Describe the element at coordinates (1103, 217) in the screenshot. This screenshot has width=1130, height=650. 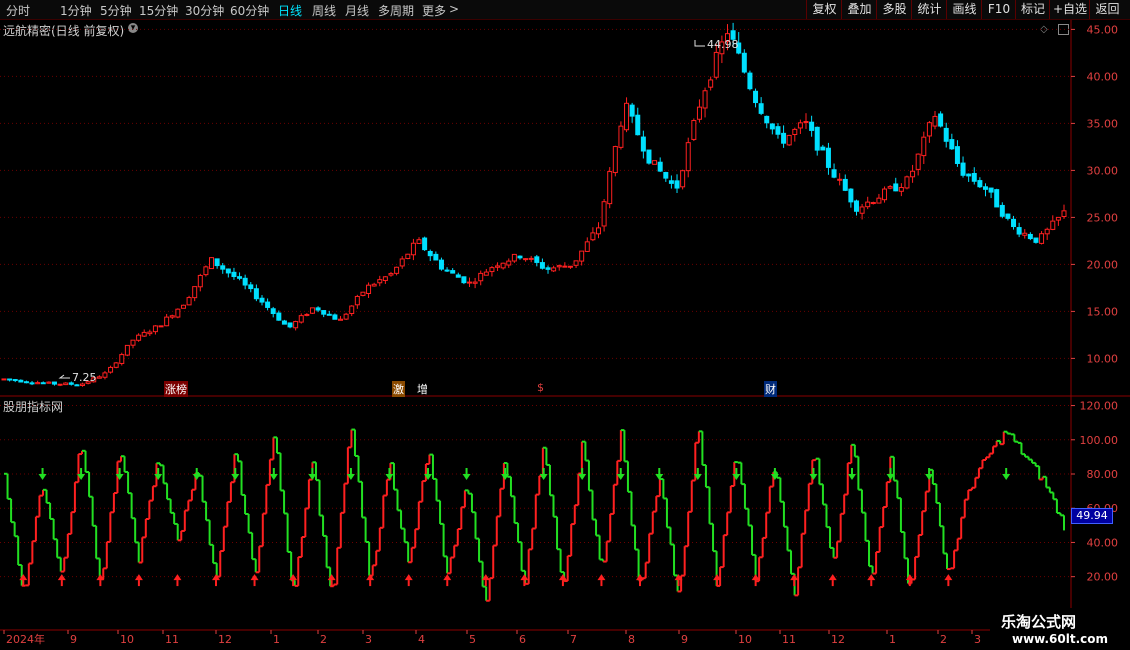
I see `main-y-tick-label: 25.00` at that location.